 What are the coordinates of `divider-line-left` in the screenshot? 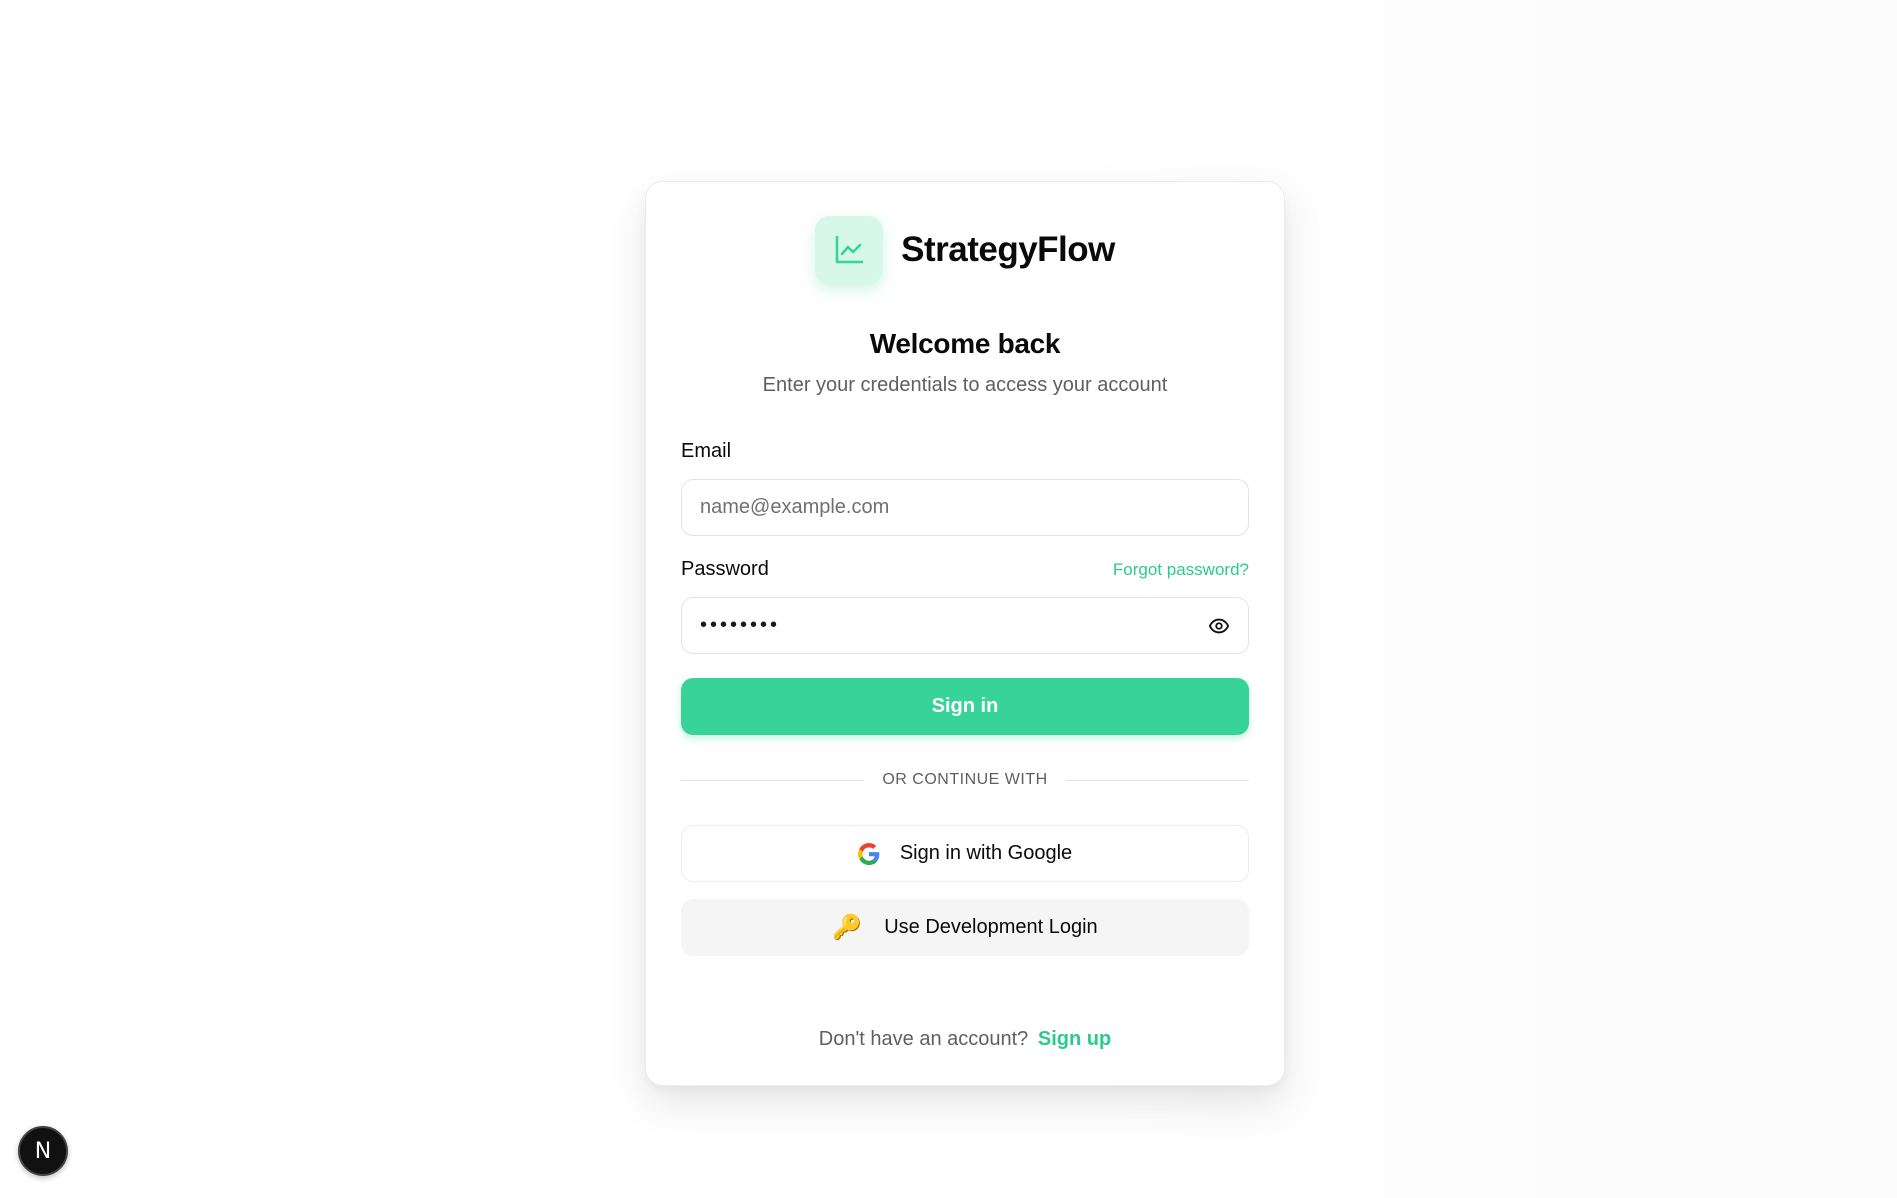 It's located at (773, 780).